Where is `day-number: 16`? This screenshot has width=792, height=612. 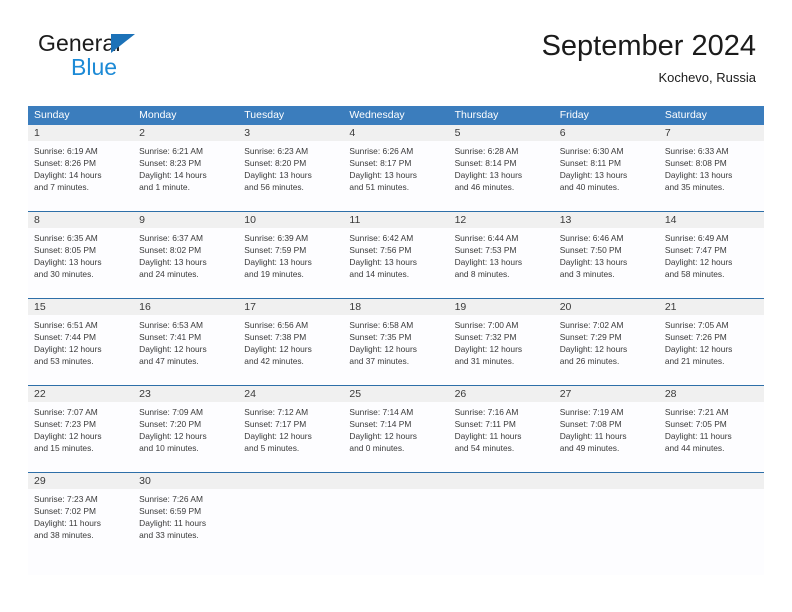 day-number: 16 is located at coordinates (185, 307).